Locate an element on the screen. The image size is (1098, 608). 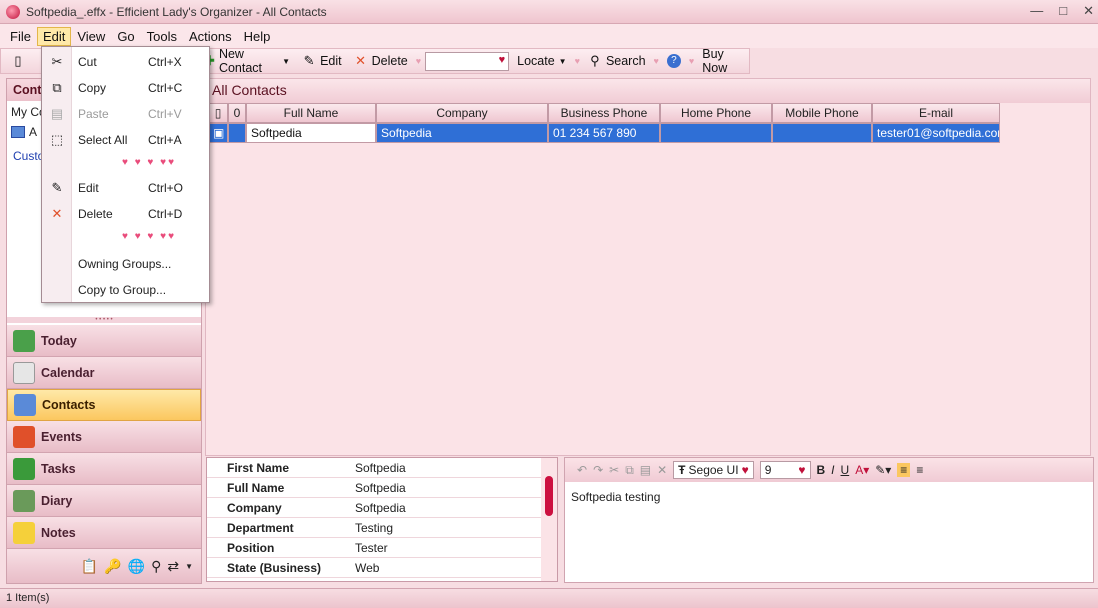
menu-item-select-all: ⬚ Select All Ctrl+A is located at coordinates (125, 140).